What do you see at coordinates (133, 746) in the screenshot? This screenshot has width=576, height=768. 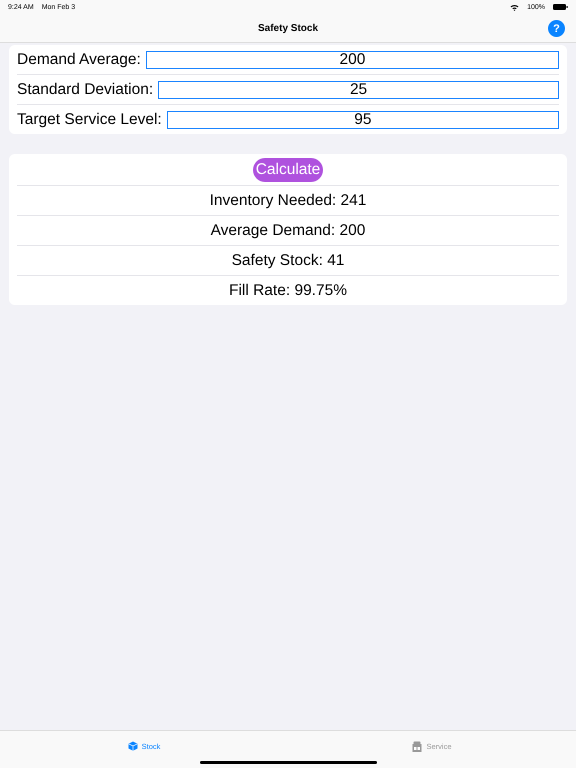 I see `box-icon` at bounding box center [133, 746].